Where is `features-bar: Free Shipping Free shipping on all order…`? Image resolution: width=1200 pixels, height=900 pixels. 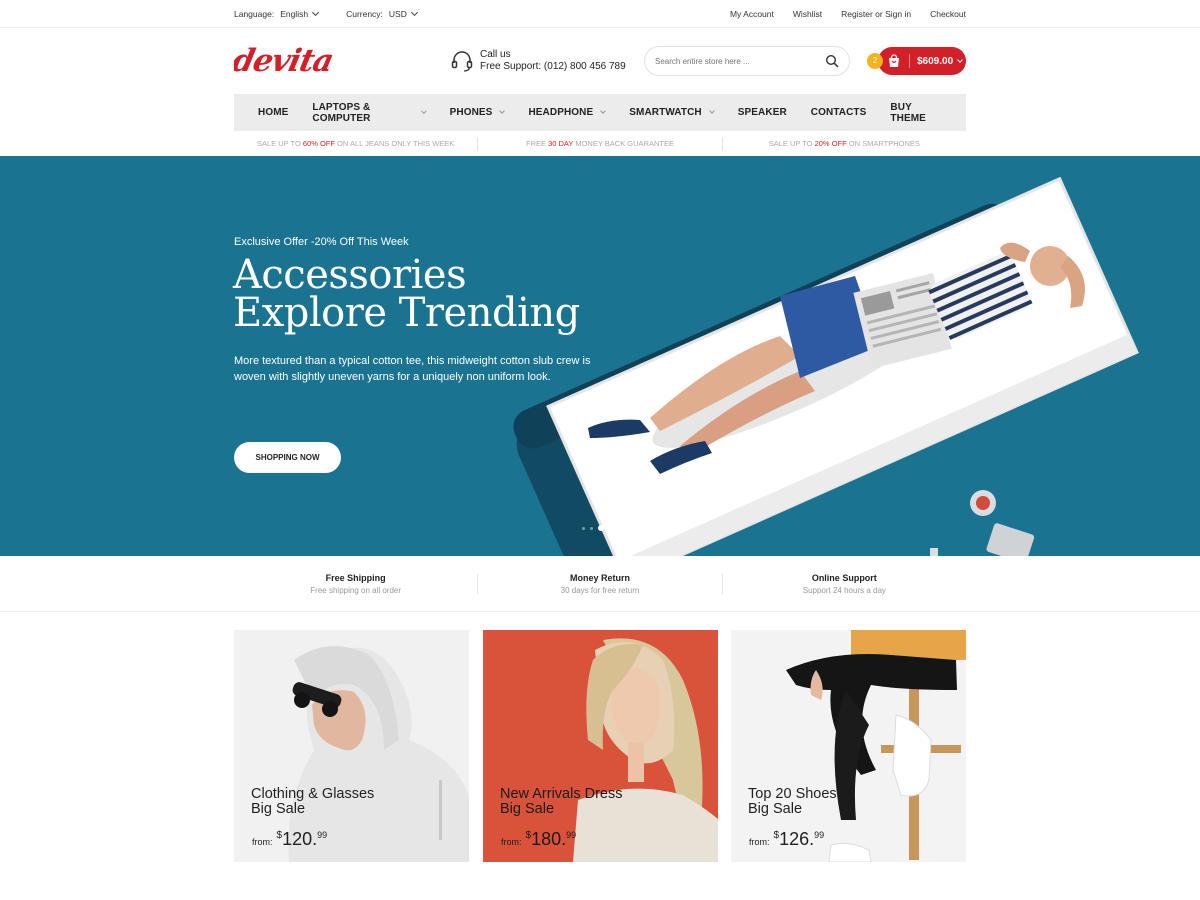 features-bar: Free Shipping Free shipping on all order… is located at coordinates (600, 583).